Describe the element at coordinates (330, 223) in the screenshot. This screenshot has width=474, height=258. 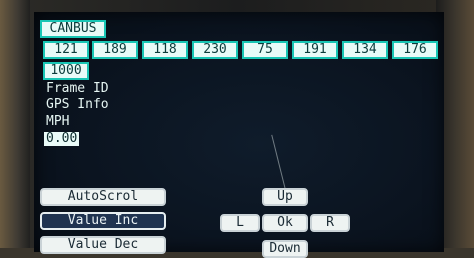
I see `right-button: R` at that location.